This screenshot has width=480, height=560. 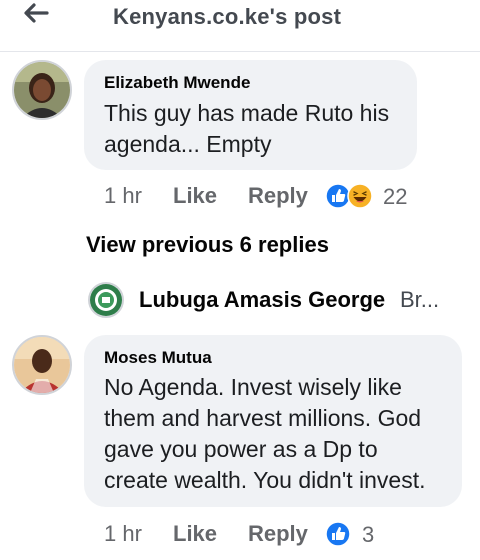 What do you see at coordinates (177, 83) in the screenshot?
I see `comment-author: Elizabeth Mwende` at bounding box center [177, 83].